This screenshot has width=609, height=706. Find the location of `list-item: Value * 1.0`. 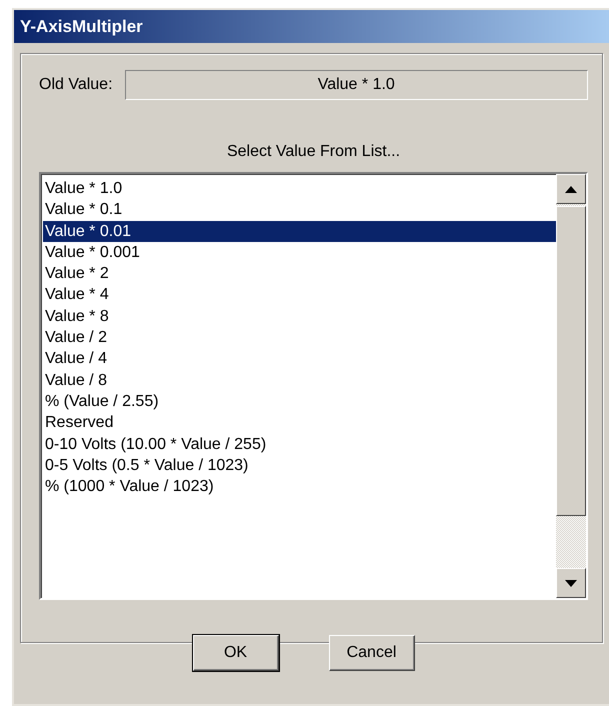

list-item: Value * 1.0 is located at coordinates (299, 189).